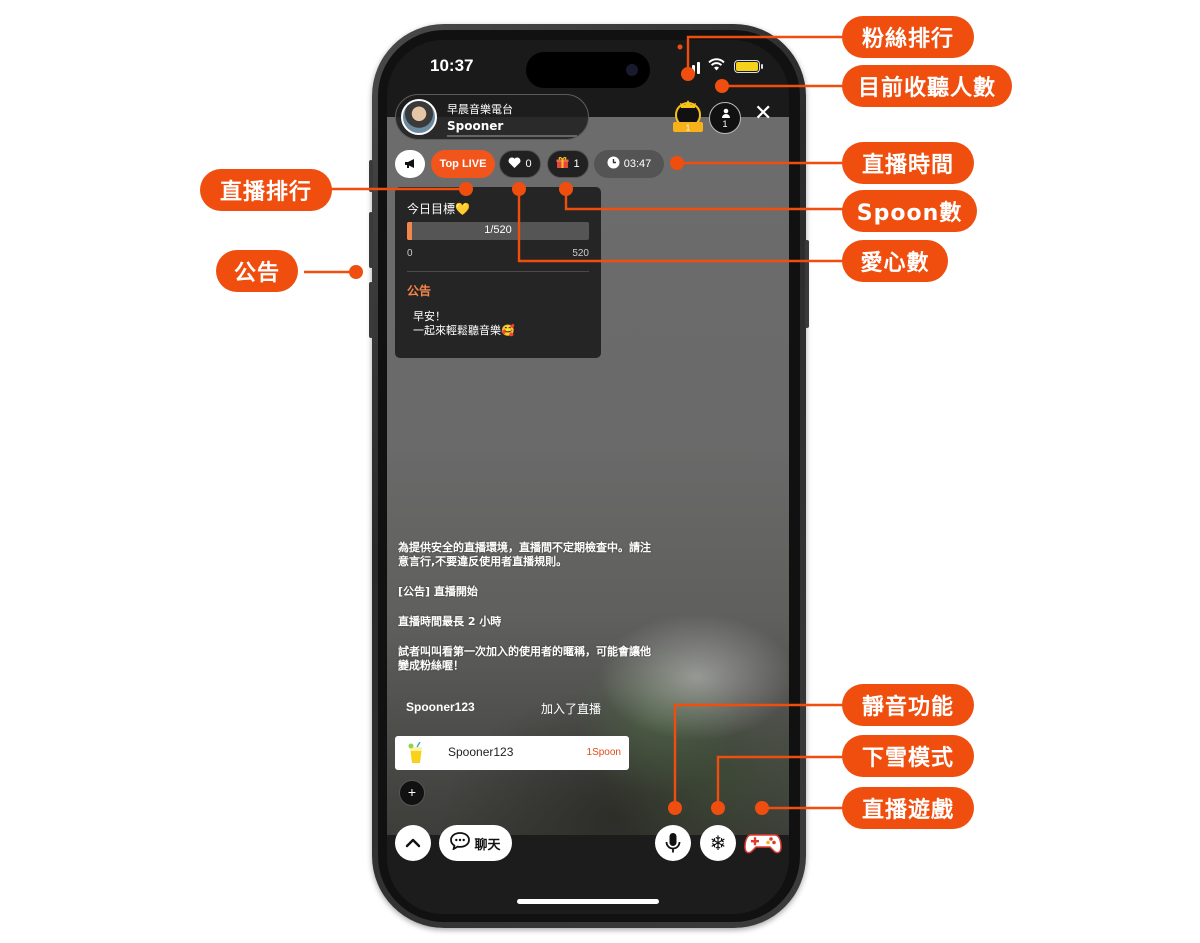 The image size is (1200, 943). What do you see at coordinates (410, 253) in the screenshot?
I see `daily-goal-min: 0` at bounding box center [410, 253].